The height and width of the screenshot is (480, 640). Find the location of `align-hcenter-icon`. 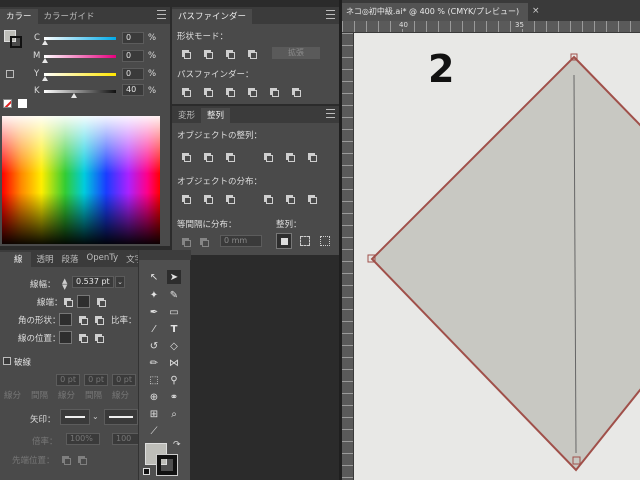

align-hcenter-icon is located at coordinates (207, 156).